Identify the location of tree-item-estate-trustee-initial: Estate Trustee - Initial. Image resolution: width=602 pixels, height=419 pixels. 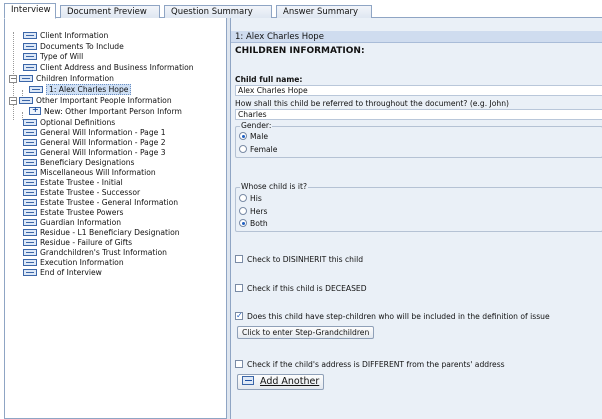
(73, 183).